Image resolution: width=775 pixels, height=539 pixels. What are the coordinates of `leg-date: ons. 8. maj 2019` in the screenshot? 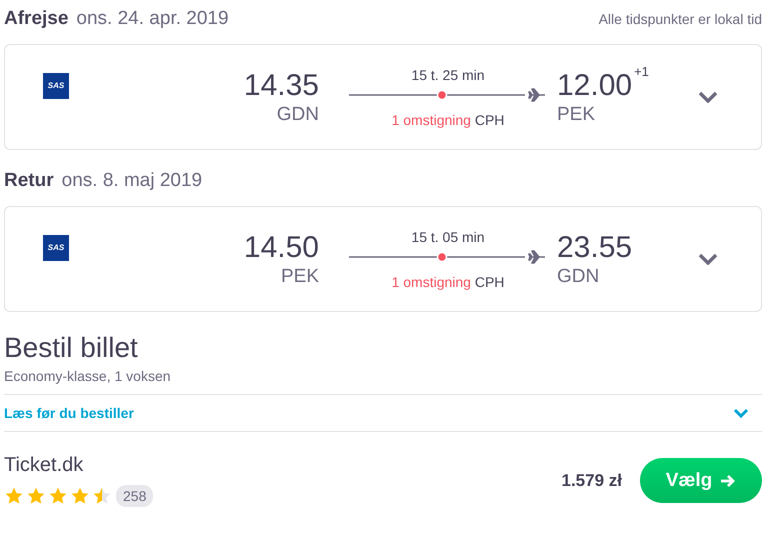 It's located at (132, 181).